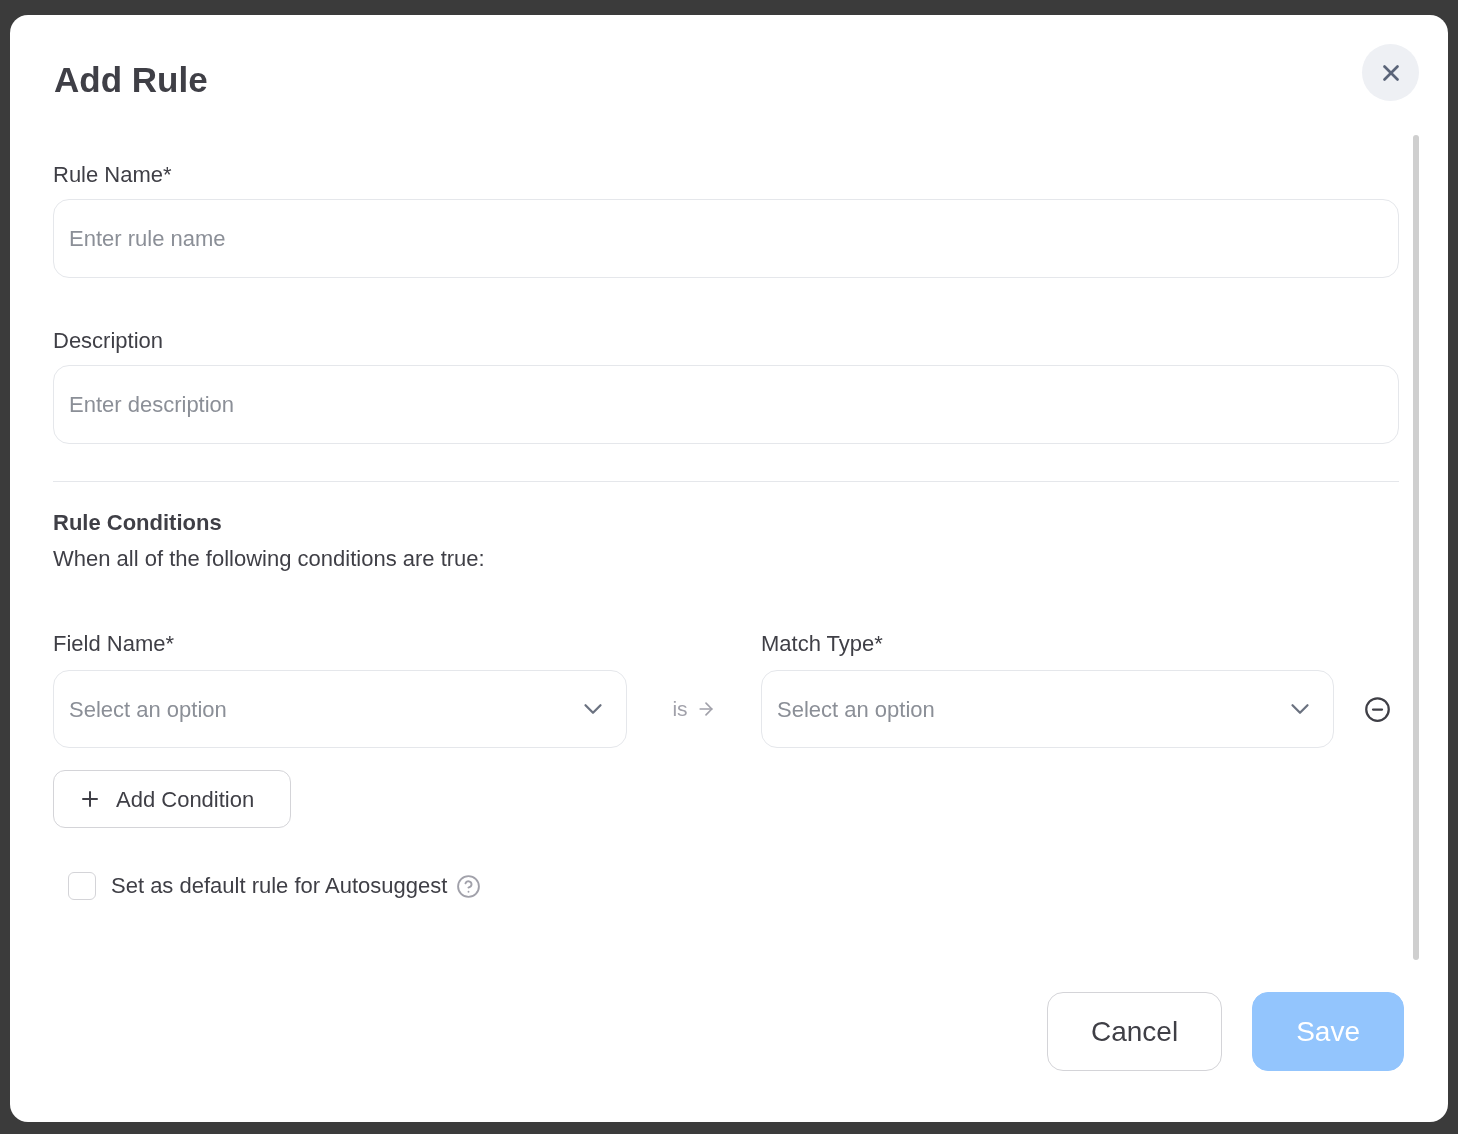 The image size is (1458, 1134). I want to click on minus-circle-icon, so click(1377, 709).